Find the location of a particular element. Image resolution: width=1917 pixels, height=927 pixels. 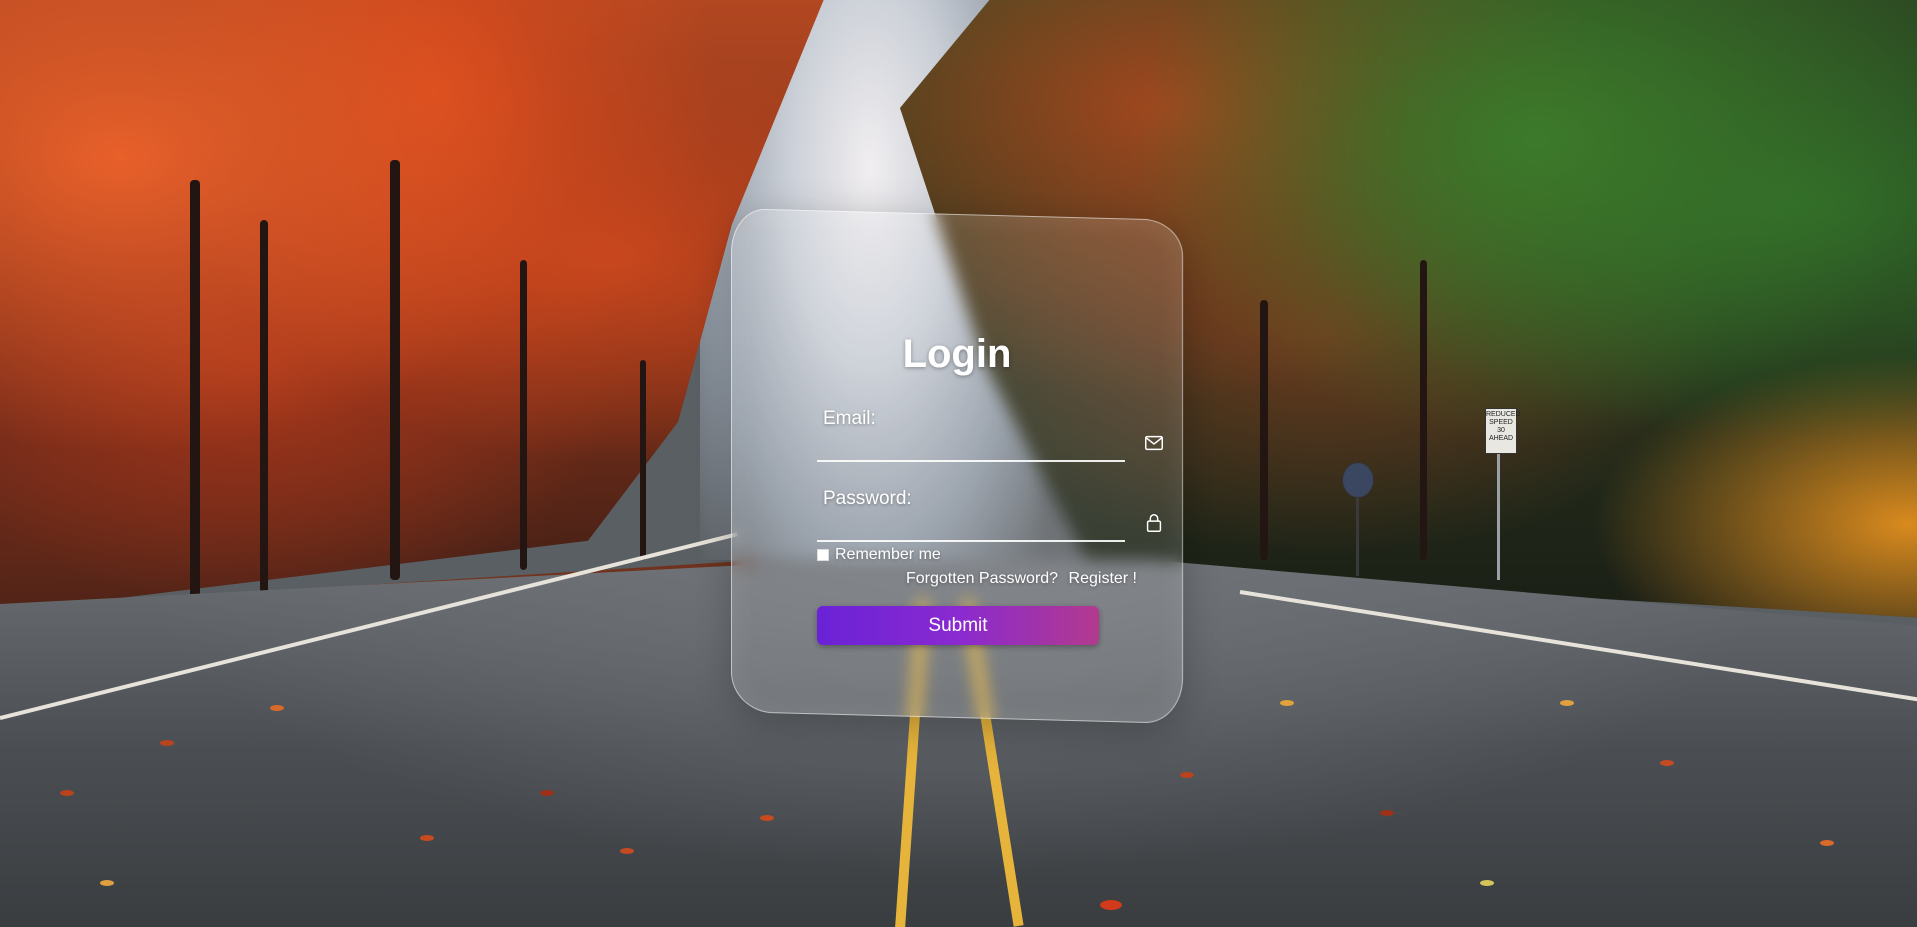

lock-icon is located at coordinates (1154, 523).